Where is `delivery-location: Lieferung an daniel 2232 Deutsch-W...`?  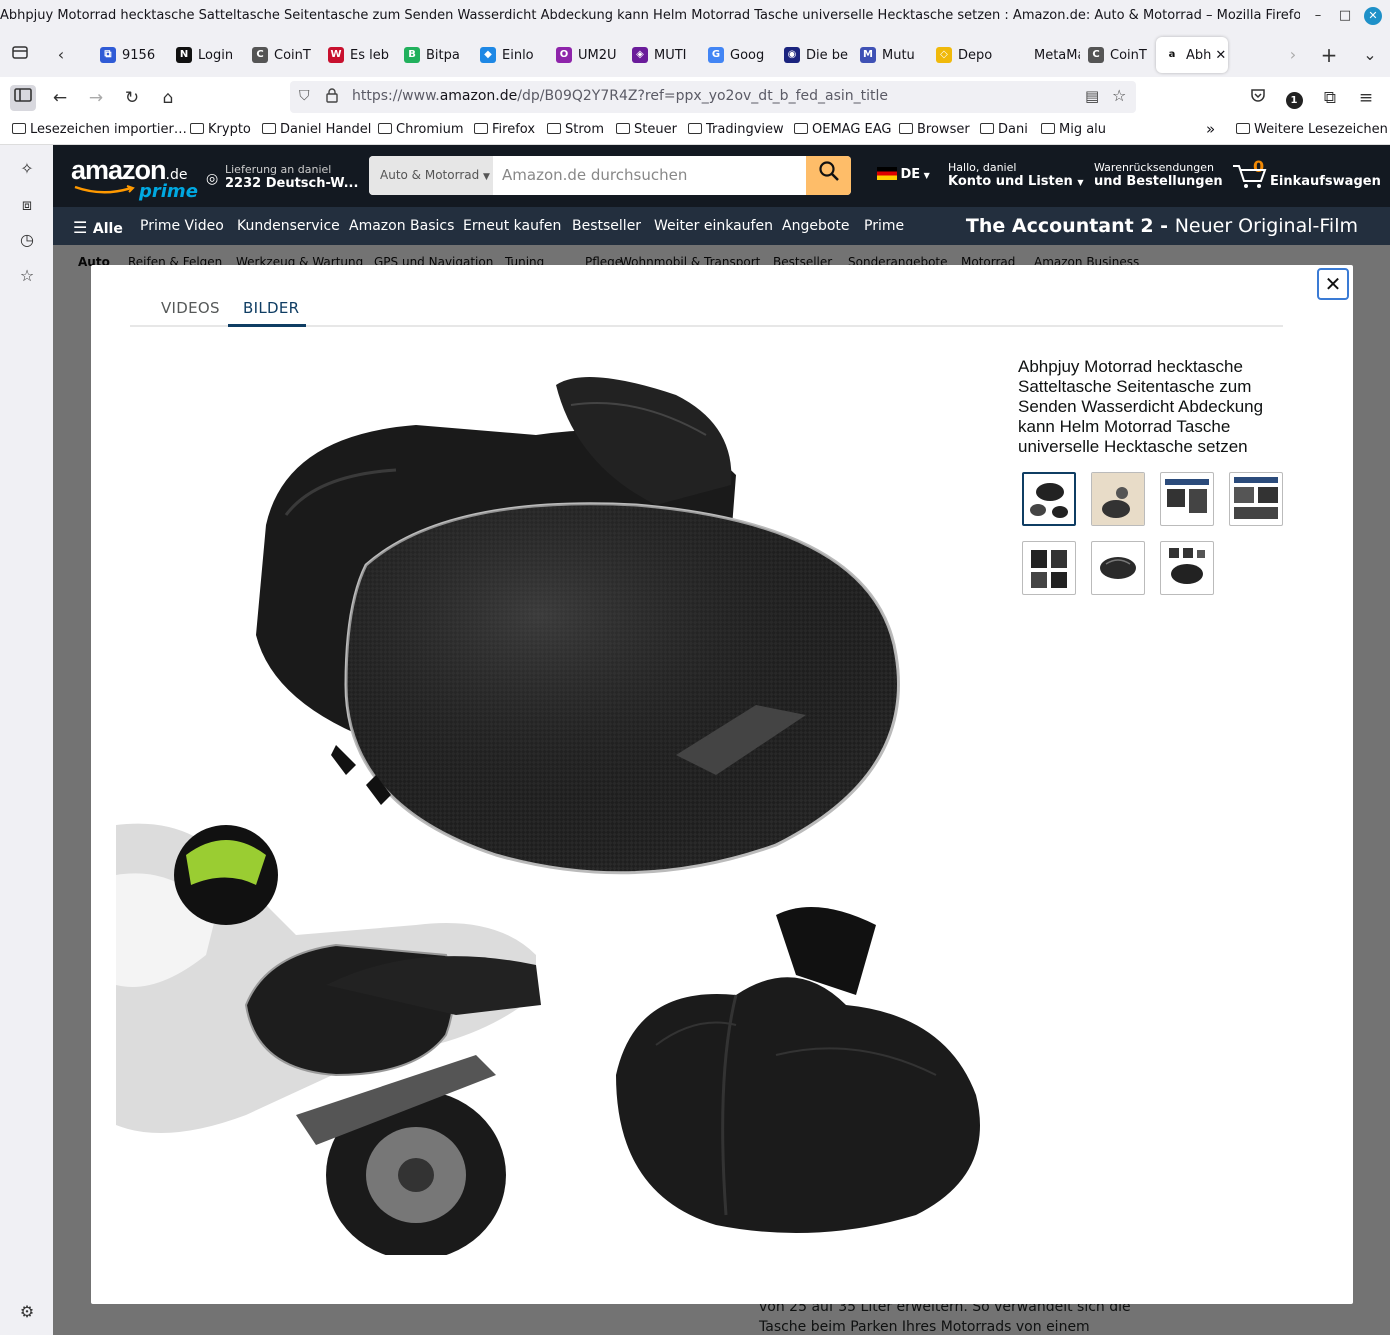 delivery-location: Lieferung an daniel 2232 Deutsch-W... is located at coordinates (291, 177).